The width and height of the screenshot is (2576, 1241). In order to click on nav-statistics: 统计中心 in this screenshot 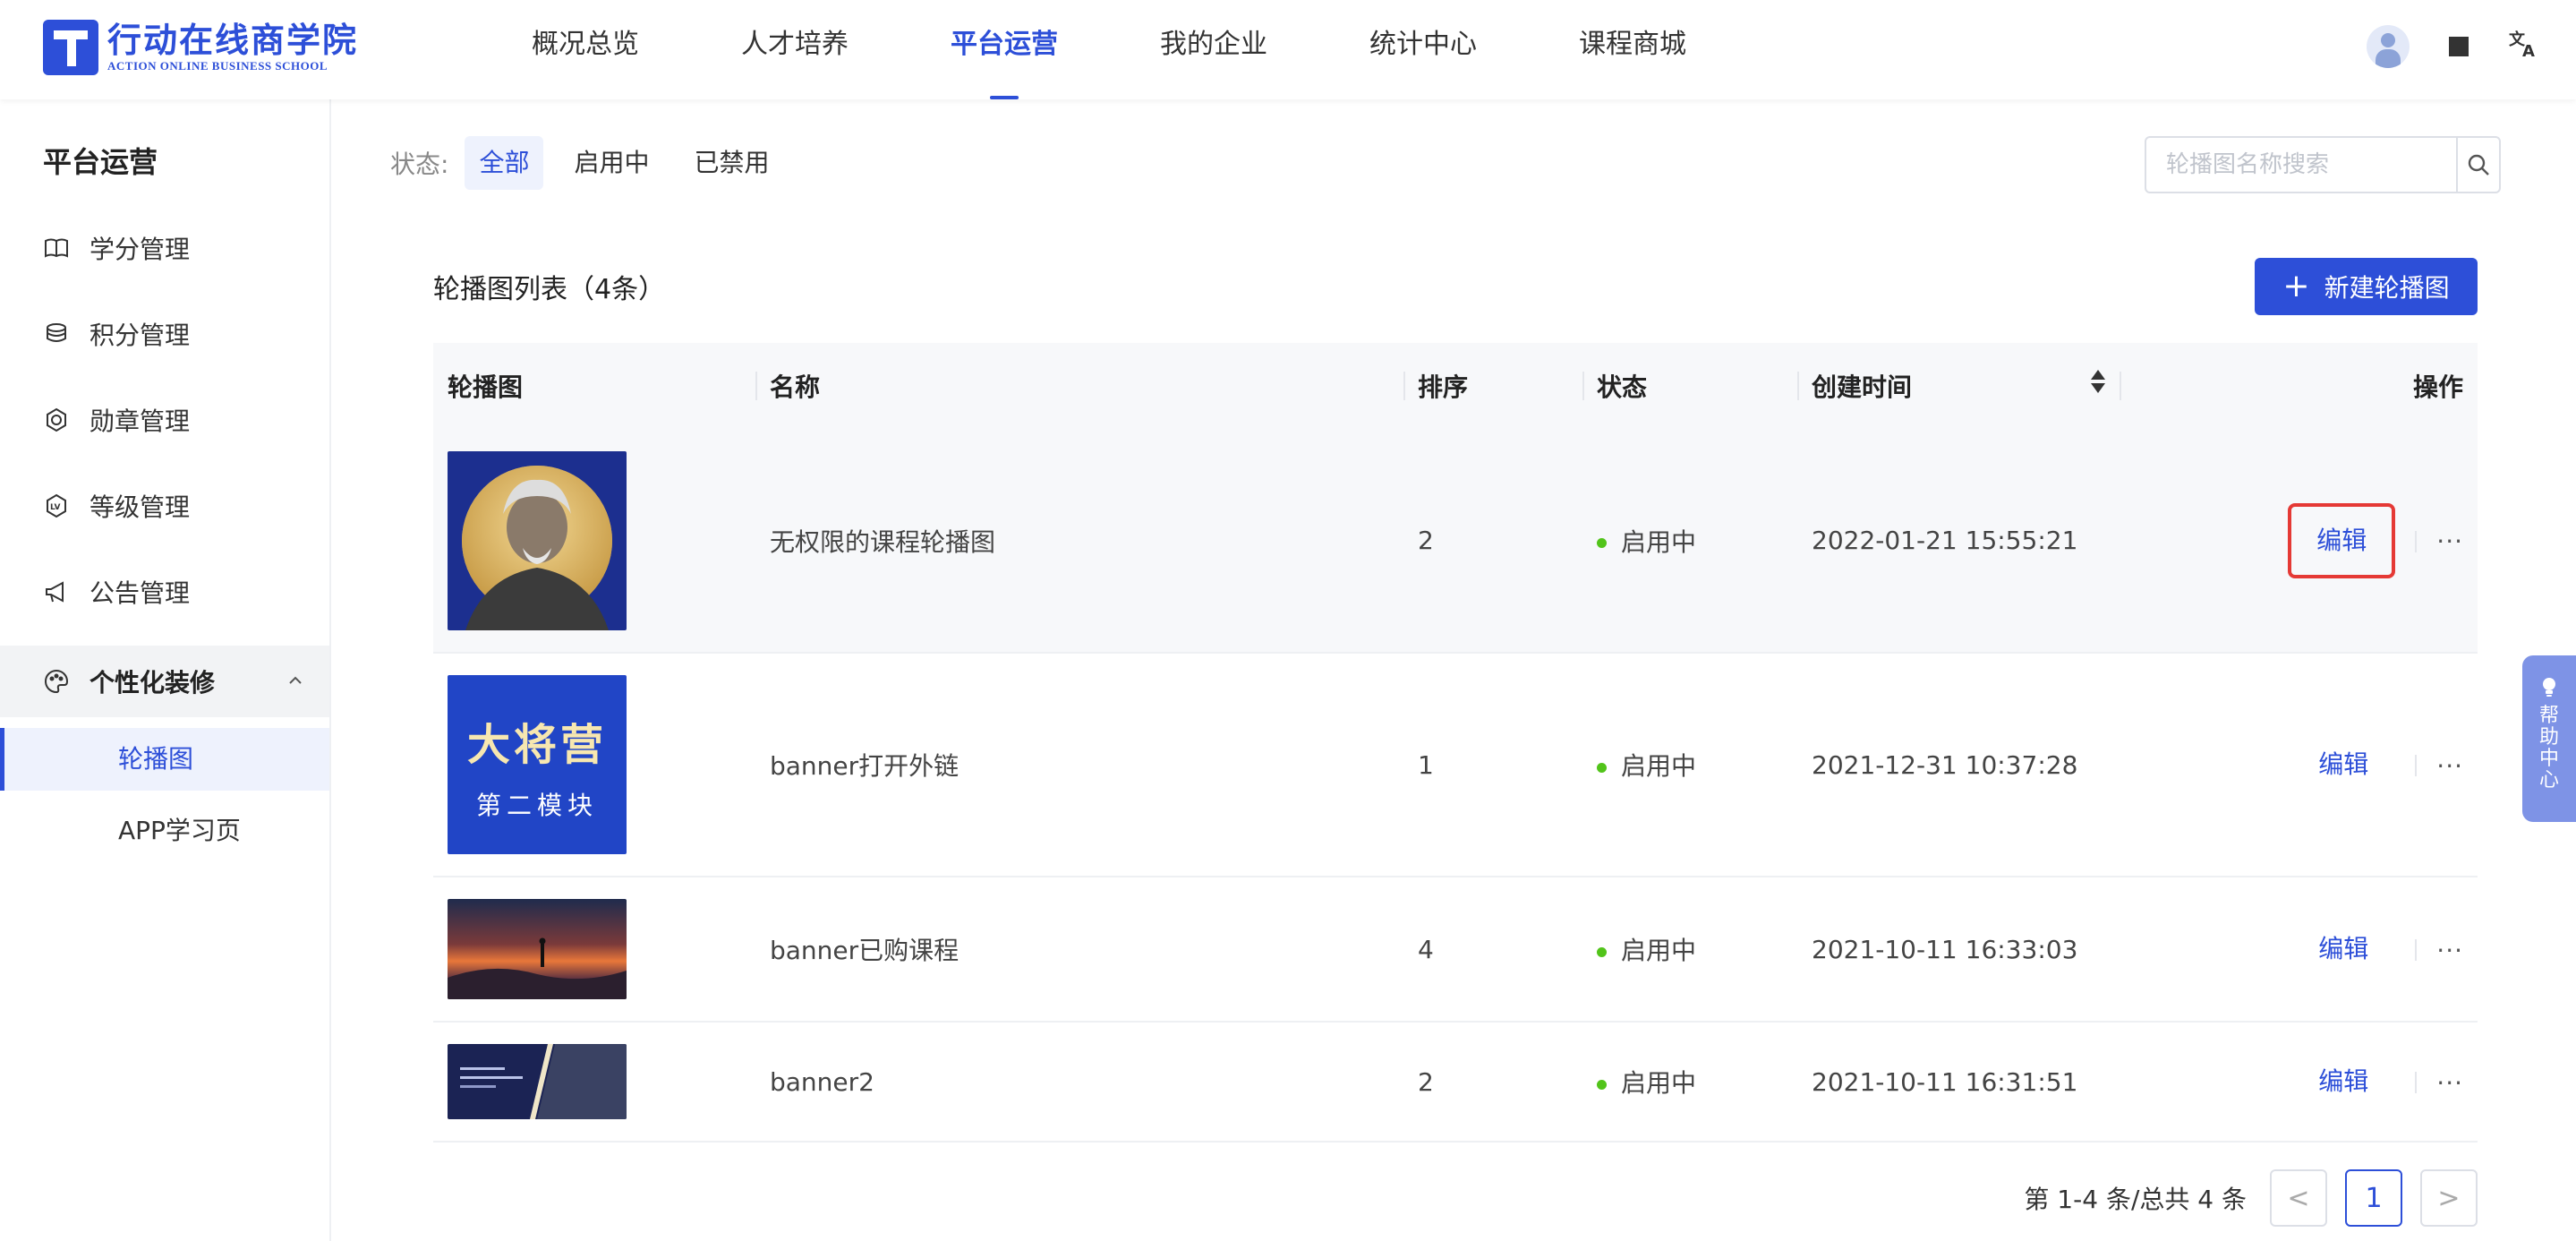, I will do `click(1423, 49)`.